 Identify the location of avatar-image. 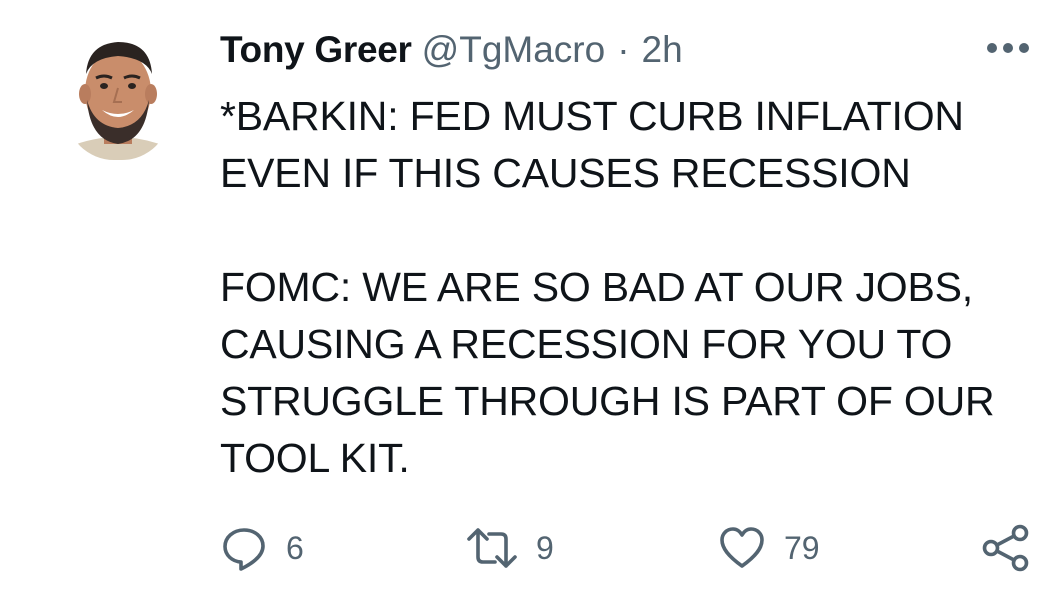
(118, 95).